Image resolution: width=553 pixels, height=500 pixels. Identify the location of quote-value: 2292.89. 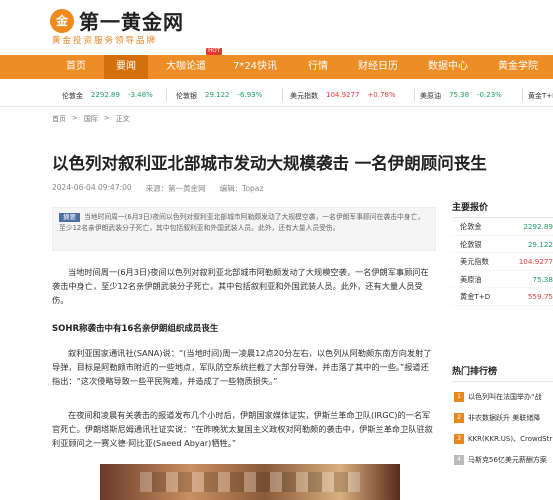
(538, 226).